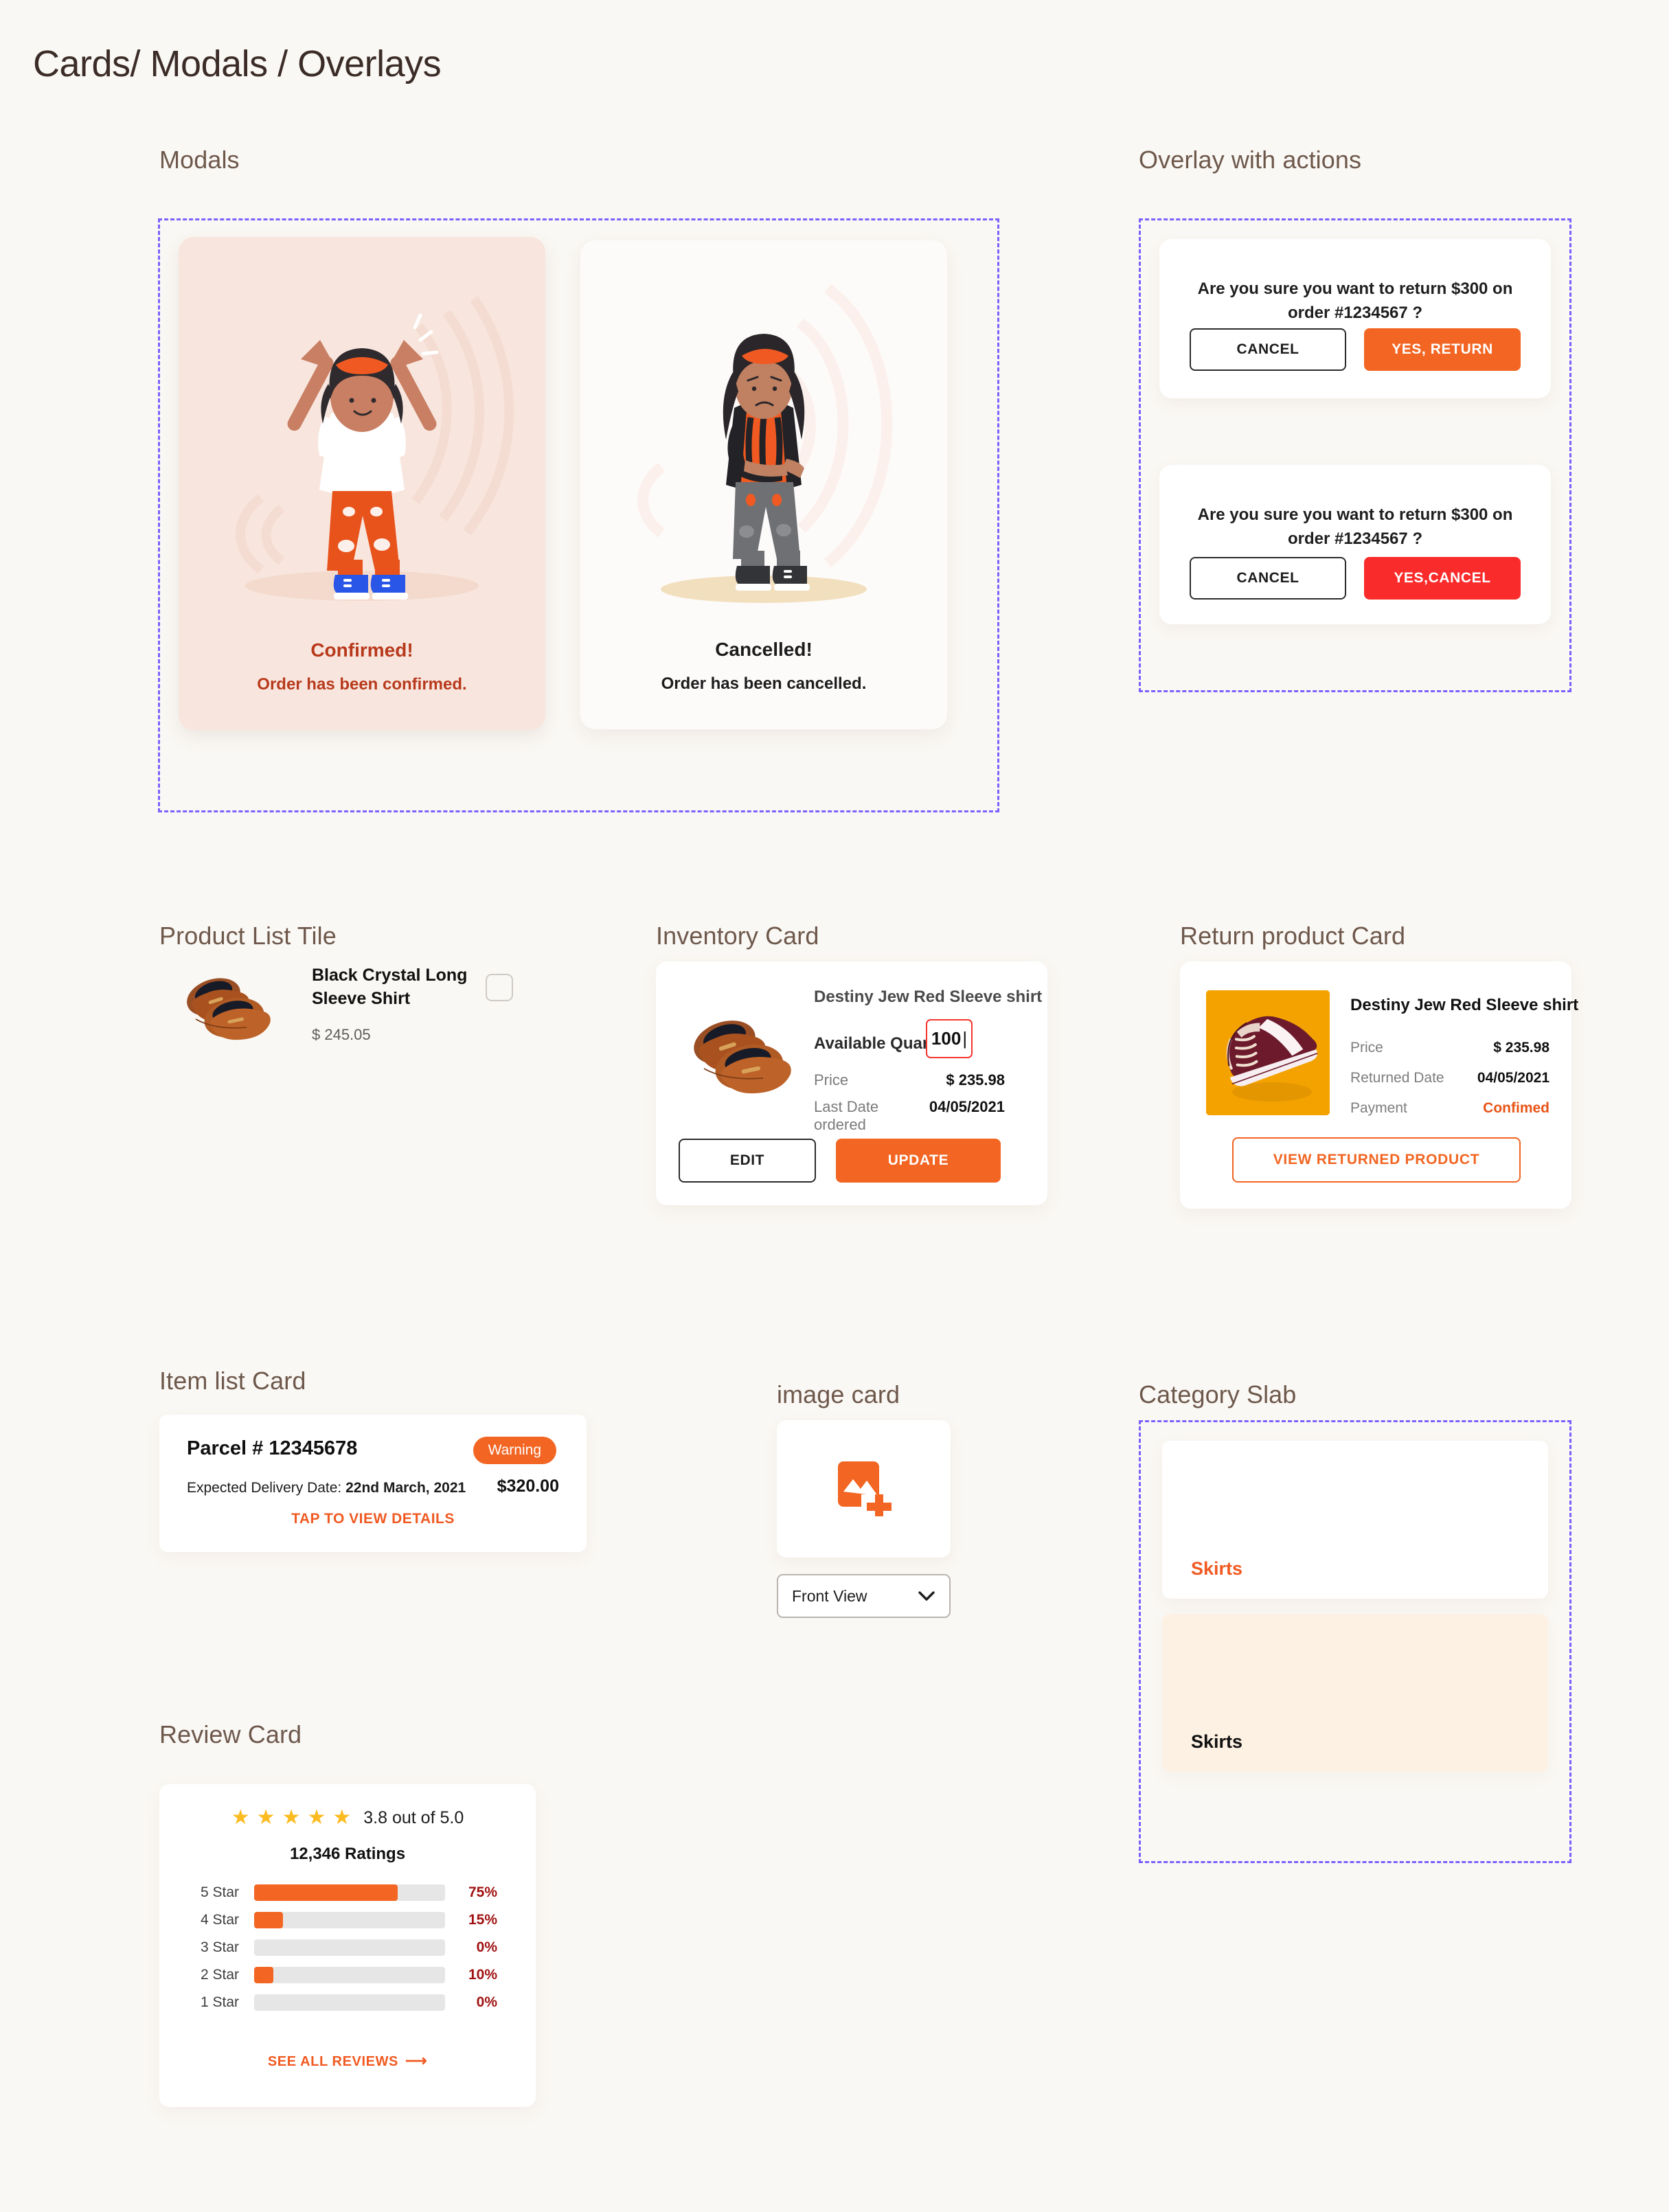 This screenshot has height=2212, width=1669. What do you see at coordinates (272, 1448) in the screenshot?
I see `parcel-number: Parcel # 12345678` at bounding box center [272, 1448].